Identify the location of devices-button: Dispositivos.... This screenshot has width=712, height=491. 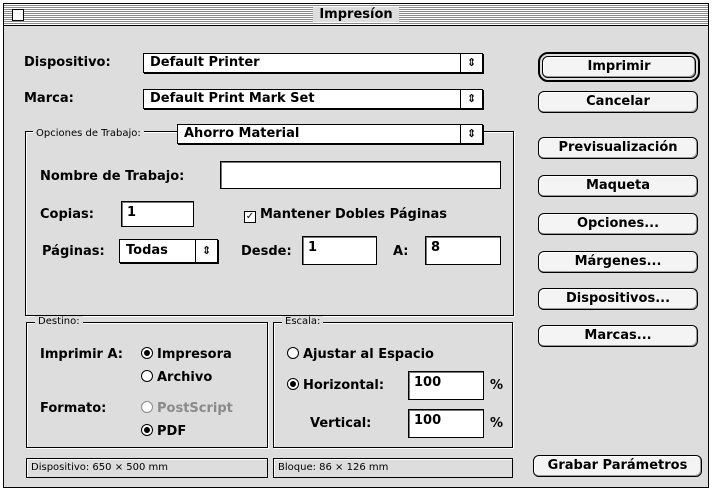
(618, 299).